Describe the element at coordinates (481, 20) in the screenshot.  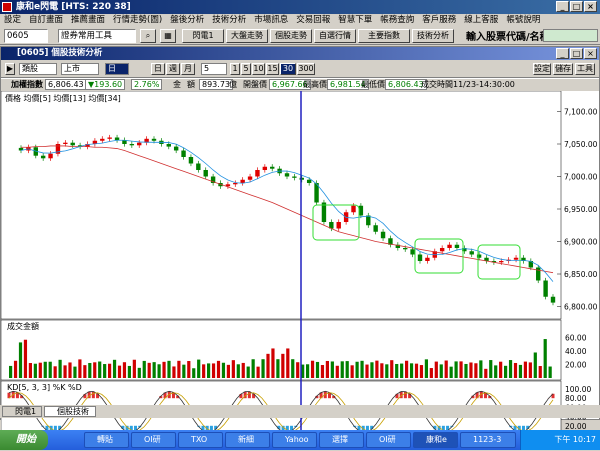
I see `menu-item: 線上客服` at that location.